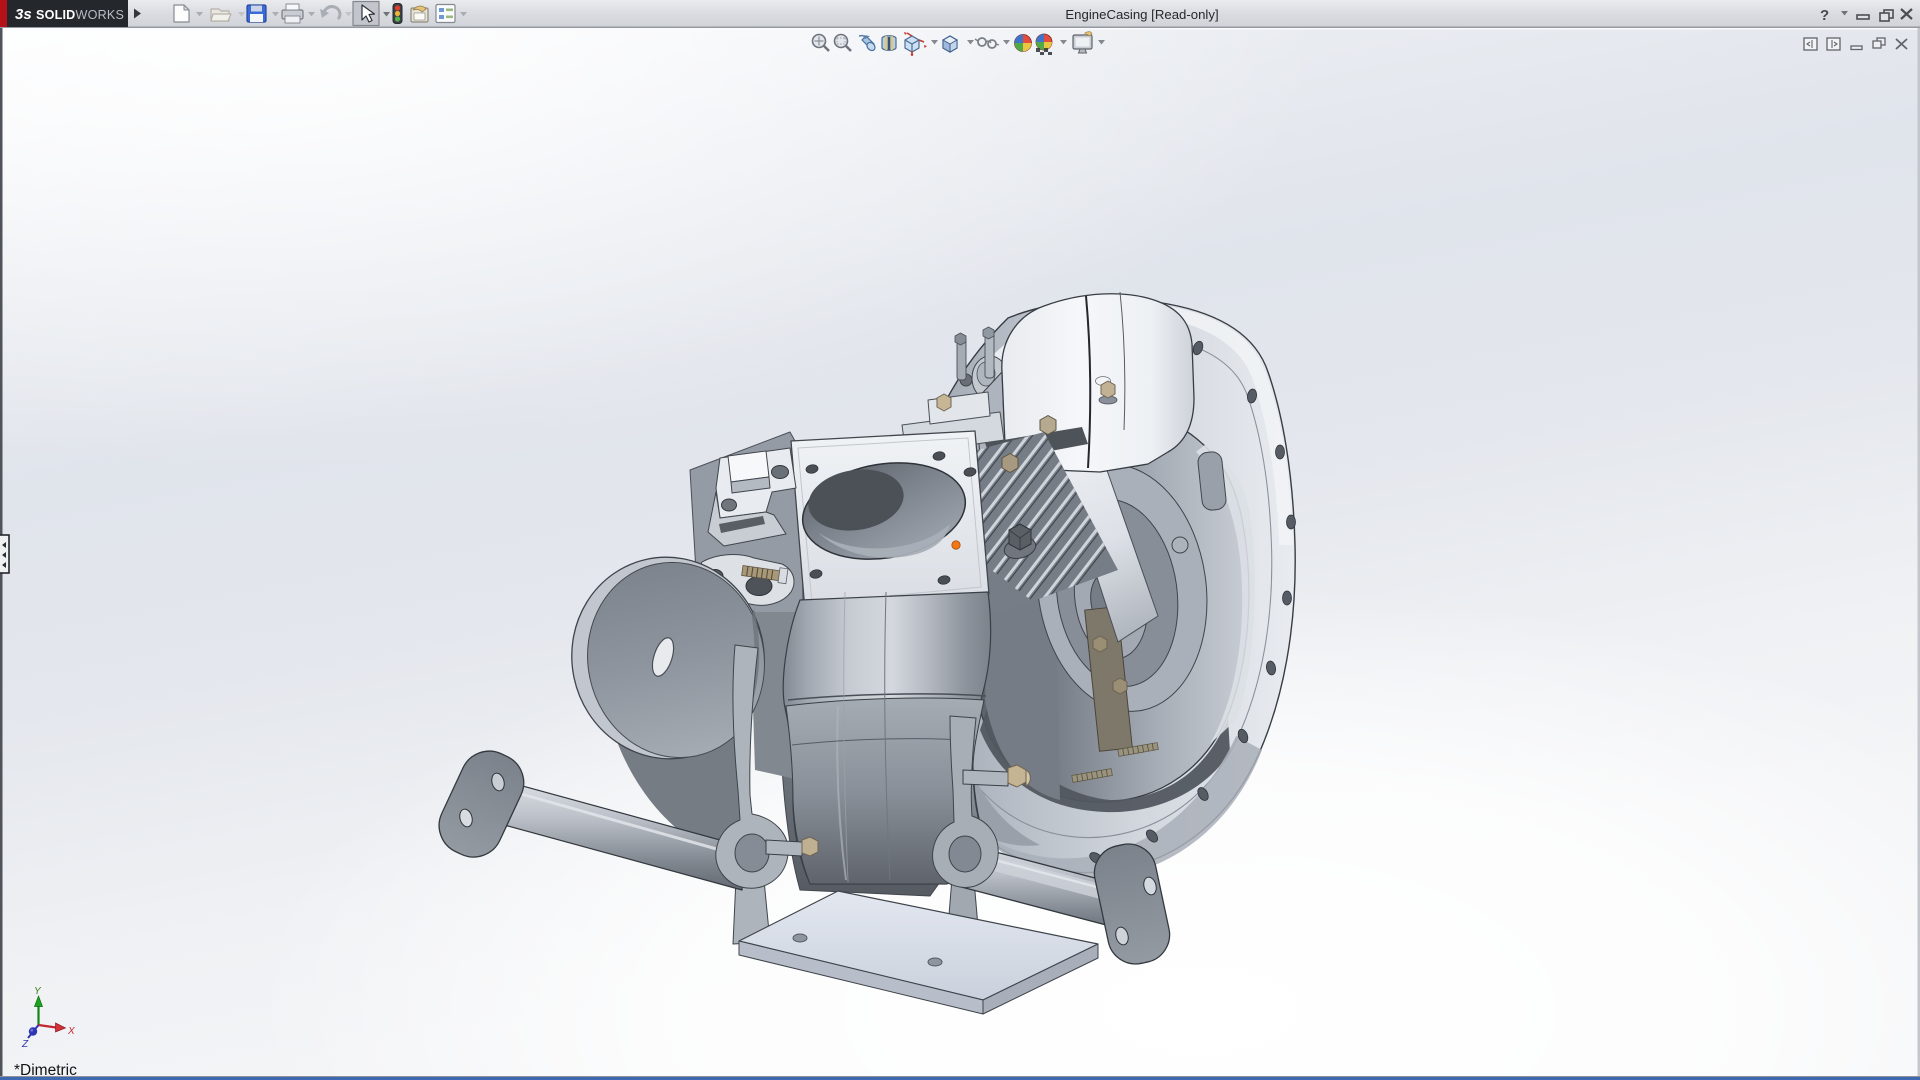  What do you see at coordinates (80, 15) in the screenshot?
I see `svg-text: SOLIDWORKS` at bounding box center [80, 15].